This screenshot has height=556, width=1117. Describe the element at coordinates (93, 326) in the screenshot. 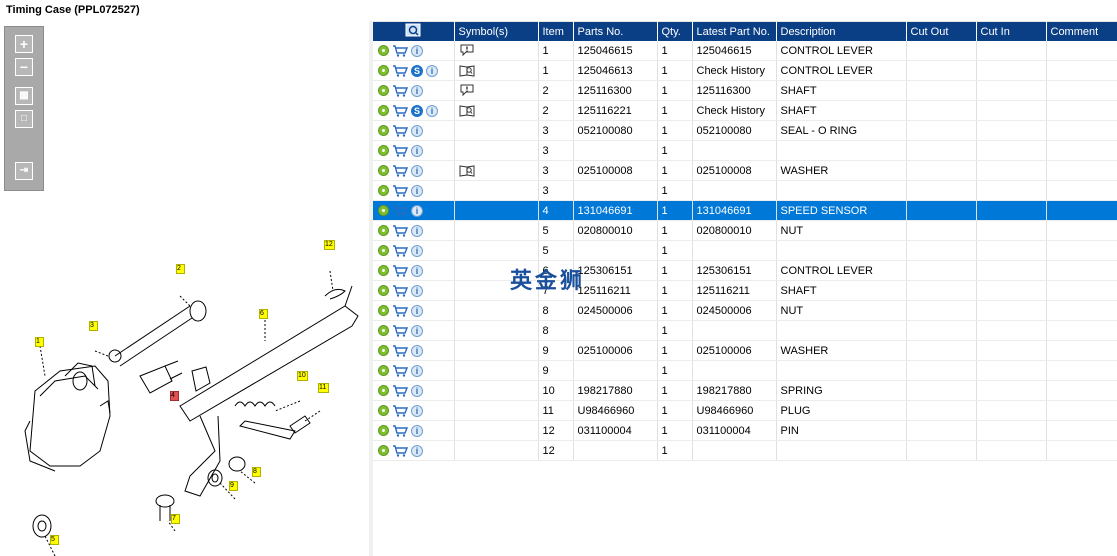

I see `callout-3: 3` at that location.